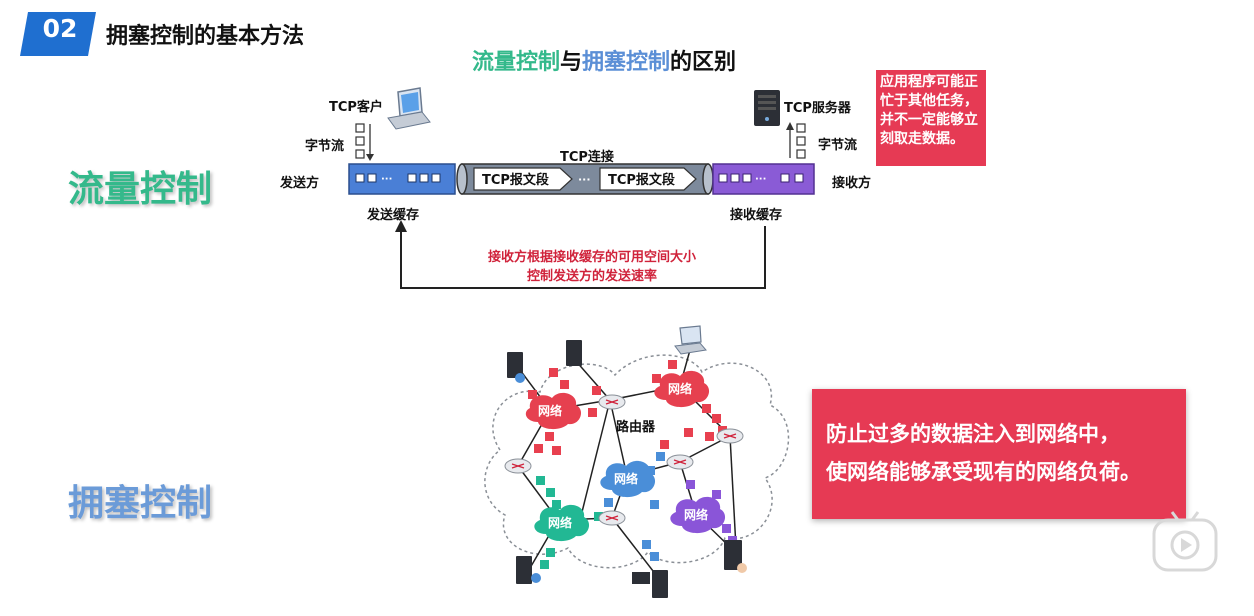 The image size is (1254, 616). Describe the element at coordinates (696, 514) in the screenshot. I see `network-label-5: 网络` at that location.